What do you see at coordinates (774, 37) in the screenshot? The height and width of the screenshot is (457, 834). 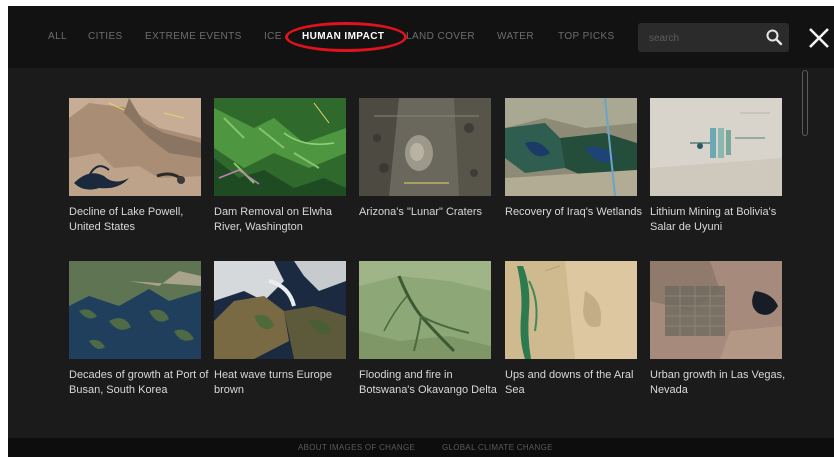 I see `search-icon` at bounding box center [774, 37].